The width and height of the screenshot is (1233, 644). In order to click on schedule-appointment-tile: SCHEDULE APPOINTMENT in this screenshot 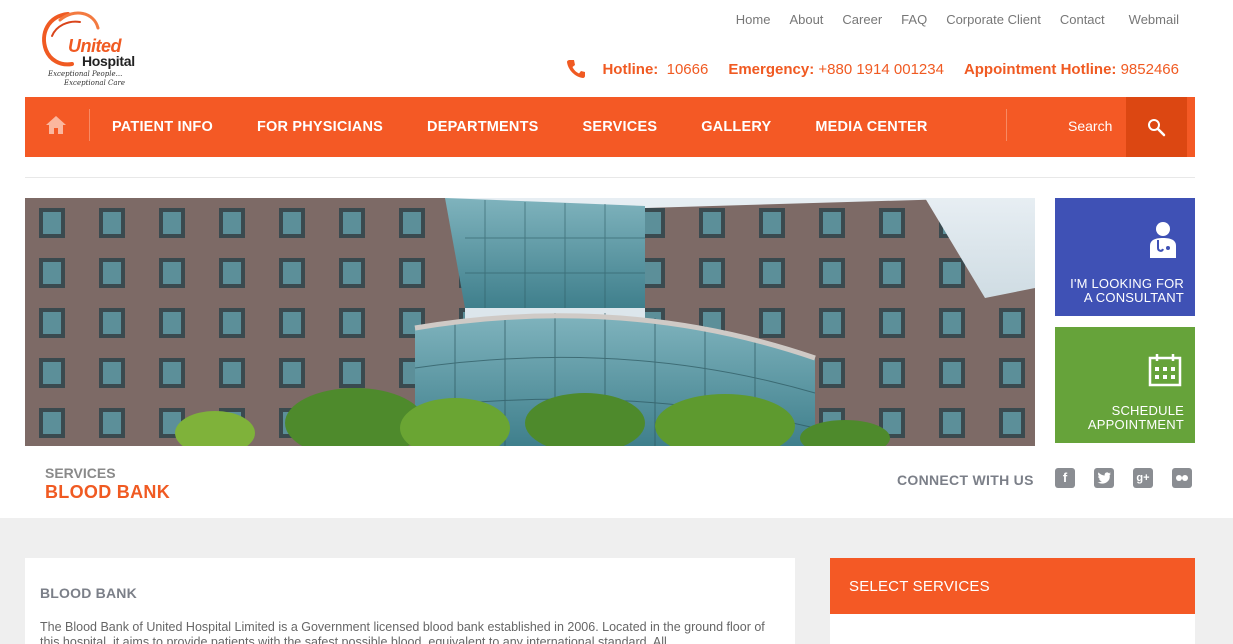, I will do `click(1125, 385)`.